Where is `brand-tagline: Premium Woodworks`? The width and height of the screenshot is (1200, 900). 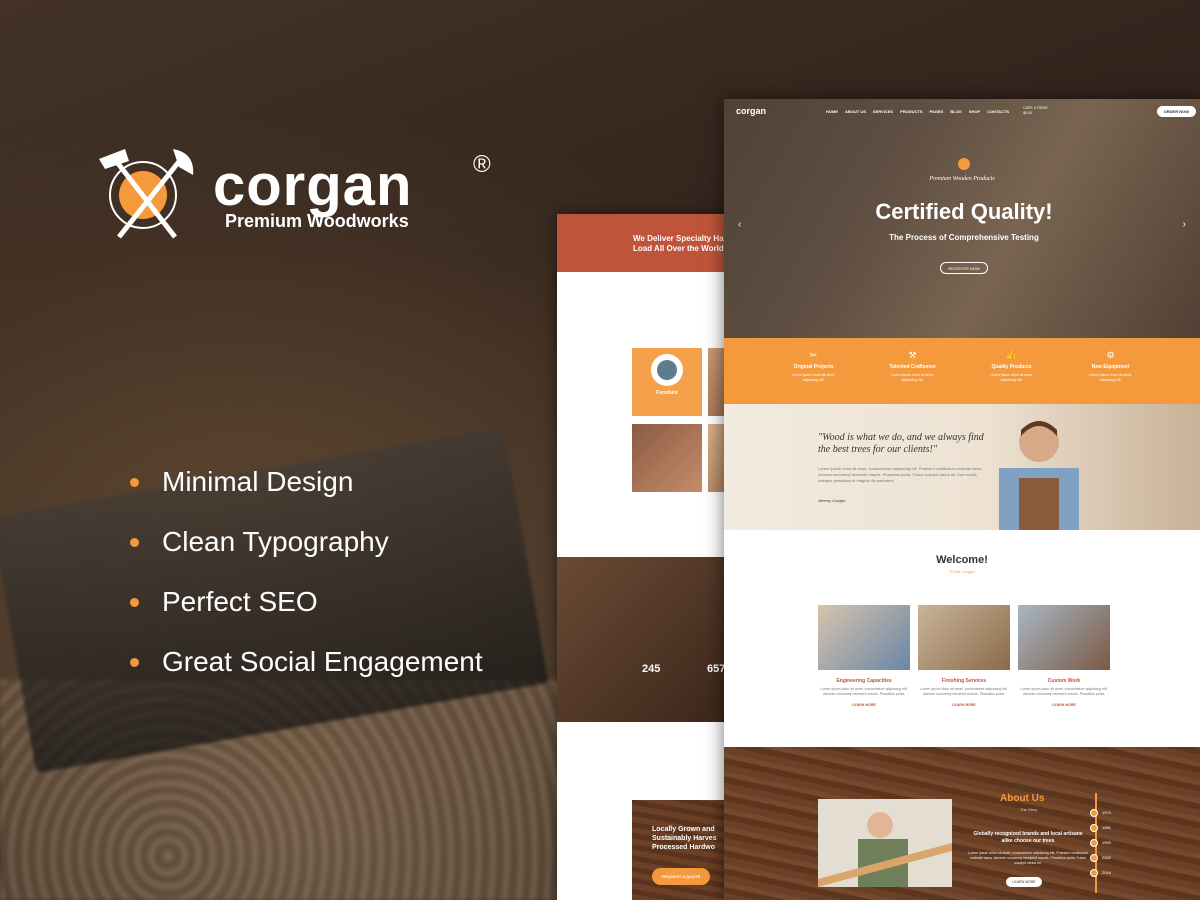
brand-tagline: Premium Woodworks is located at coordinates (317, 221).